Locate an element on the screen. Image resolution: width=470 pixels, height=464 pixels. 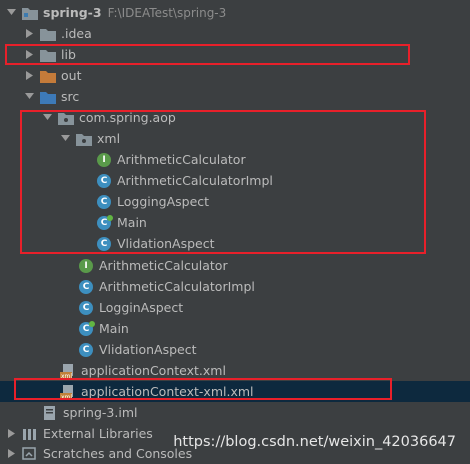
iml-file-icon is located at coordinates (50, 413).